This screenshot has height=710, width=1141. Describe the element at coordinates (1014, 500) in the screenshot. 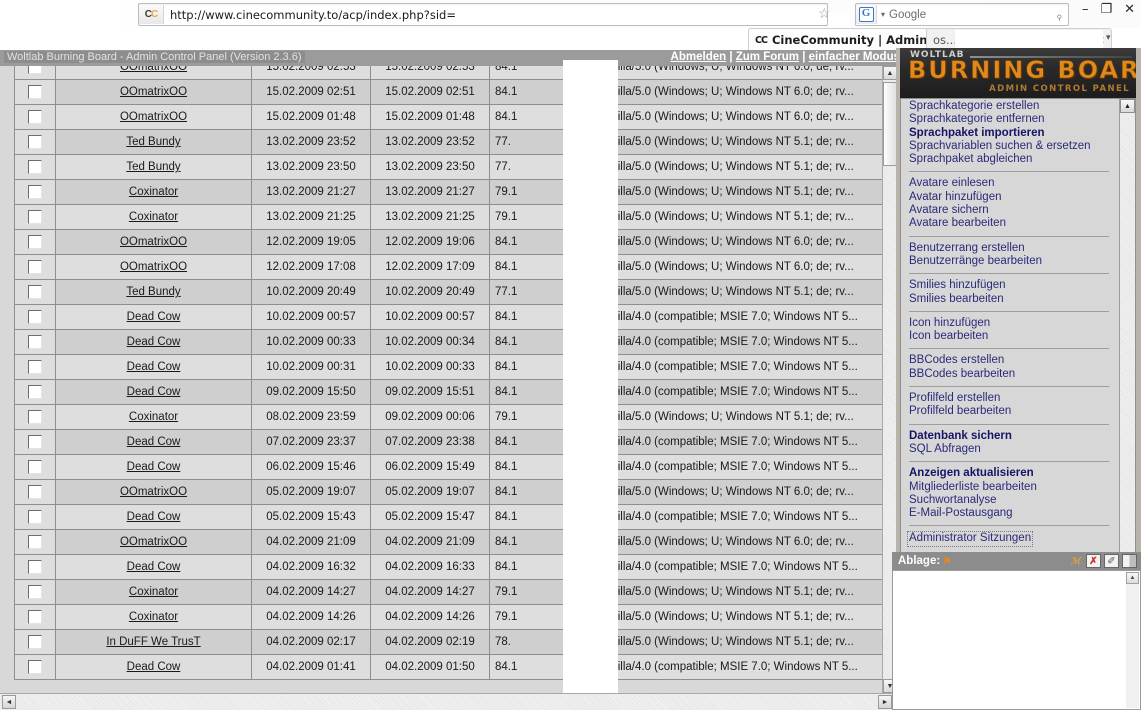

I see `sidebar-item-suchwortanalyse: Suchwortanalyse` at that location.